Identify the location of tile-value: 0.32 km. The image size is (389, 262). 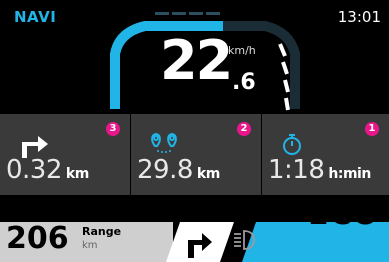
(47, 170).